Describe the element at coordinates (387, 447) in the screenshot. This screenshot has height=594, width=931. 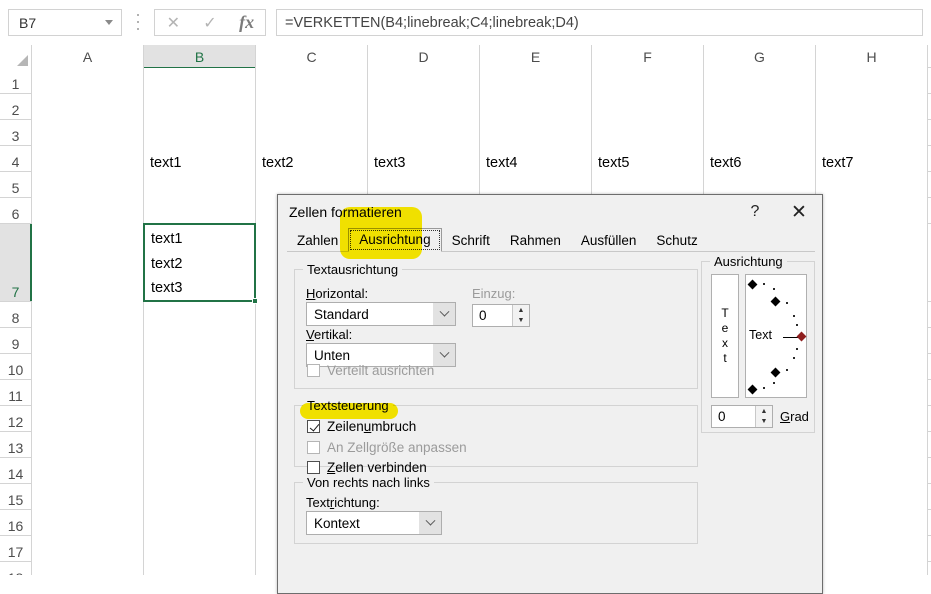
I see `zellgroesse-checkbox-row: An Zellgröße anpassen` at that location.